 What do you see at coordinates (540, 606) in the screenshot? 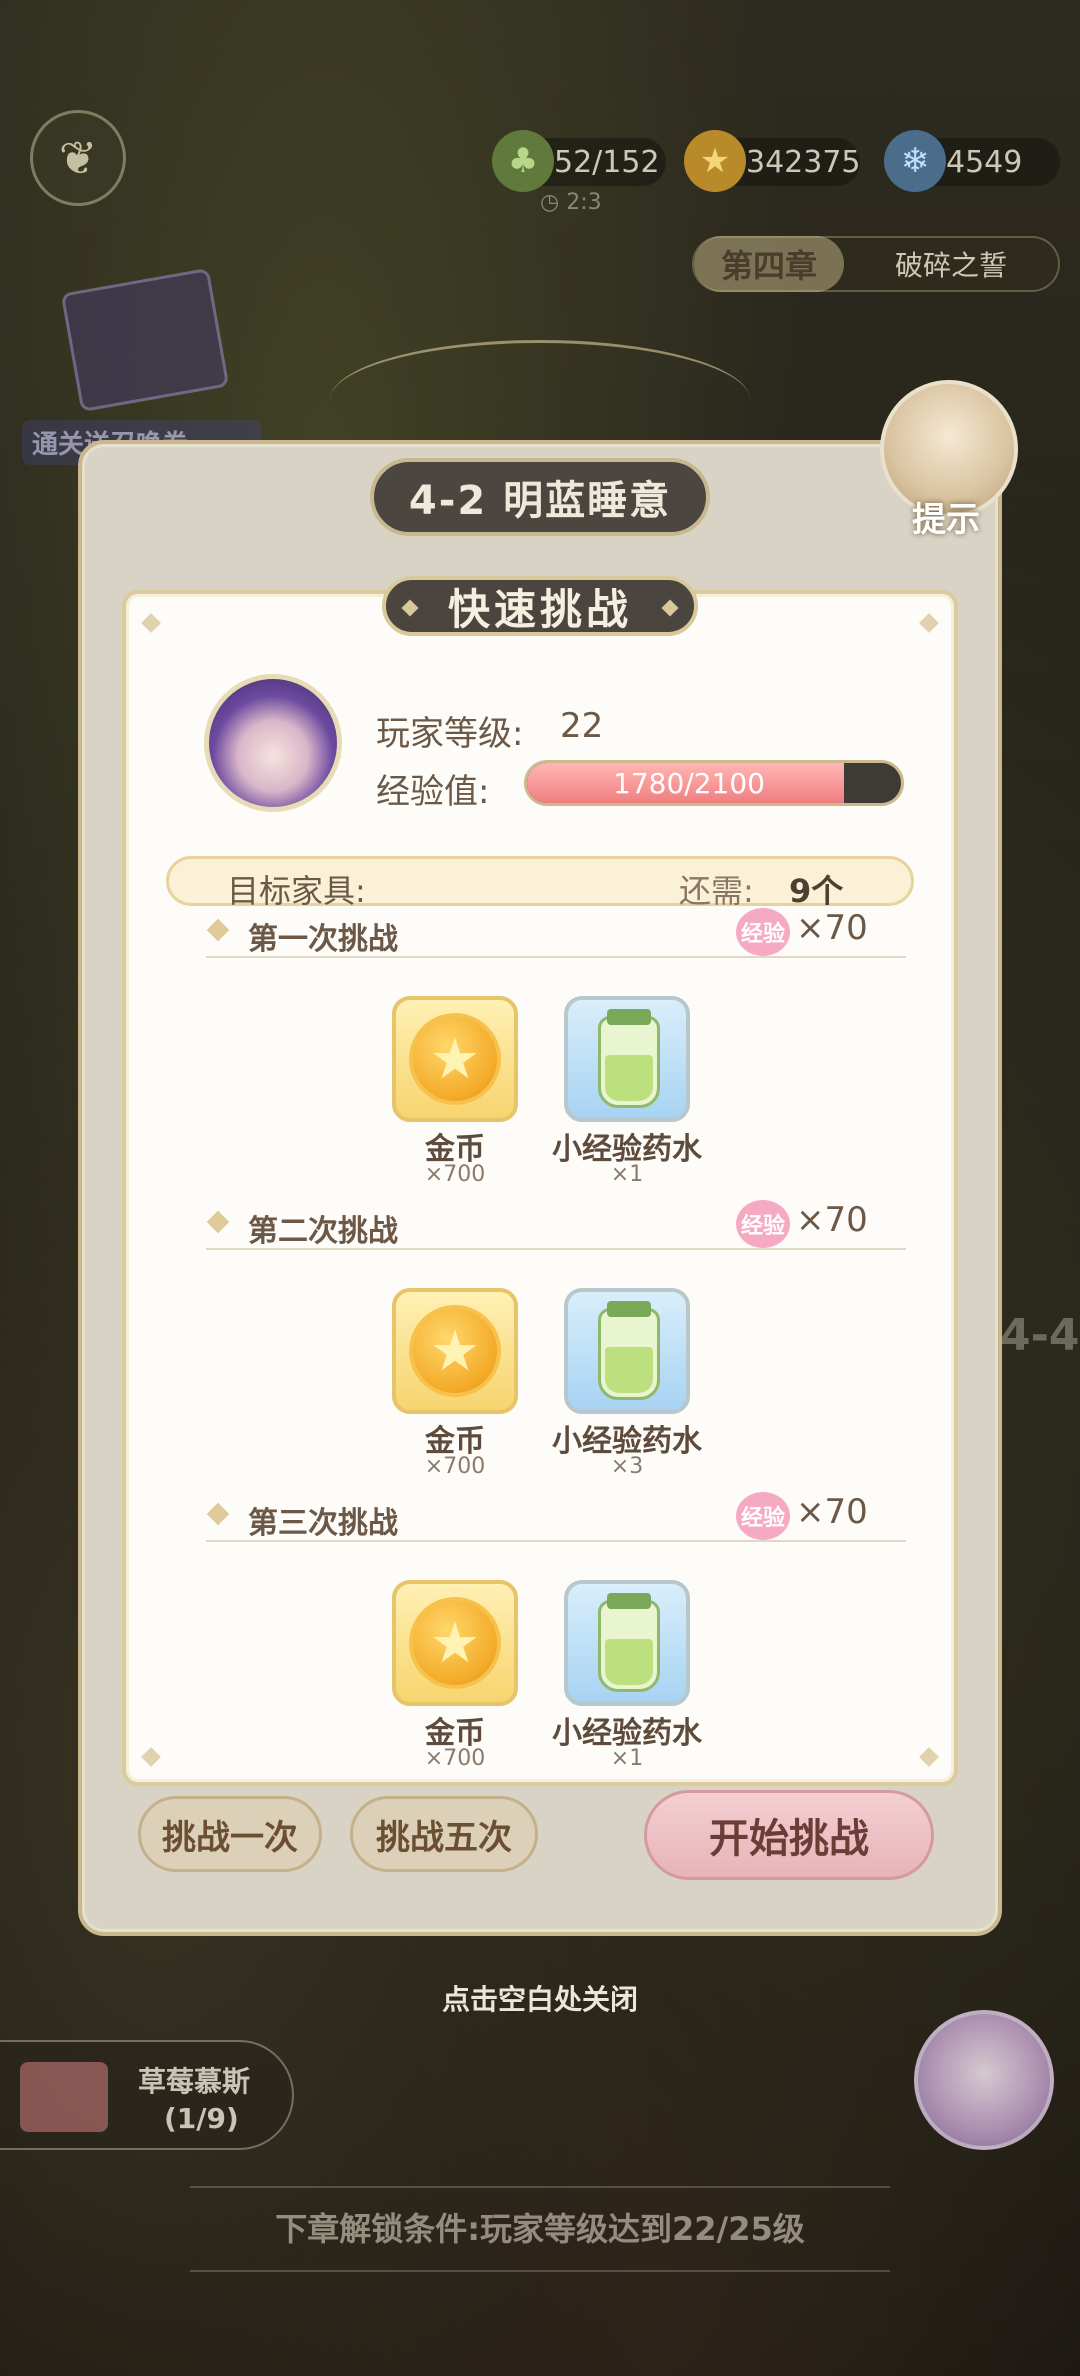
I see `dialog-title: 快速挑战` at bounding box center [540, 606].